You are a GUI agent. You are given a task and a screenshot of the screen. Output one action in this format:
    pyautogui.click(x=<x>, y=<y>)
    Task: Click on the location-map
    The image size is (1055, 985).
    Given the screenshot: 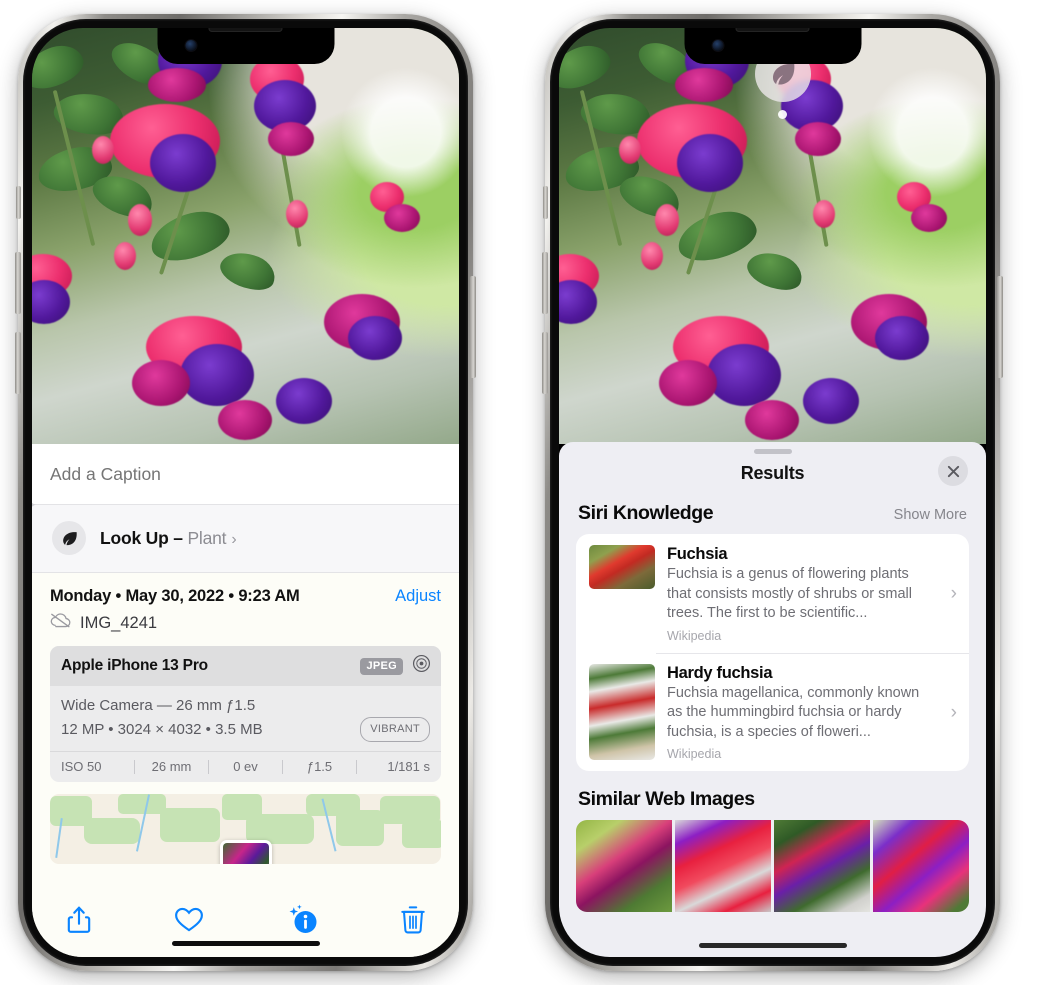 What is the action you would take?
    pyautogui.click(x=245, y=829)
    